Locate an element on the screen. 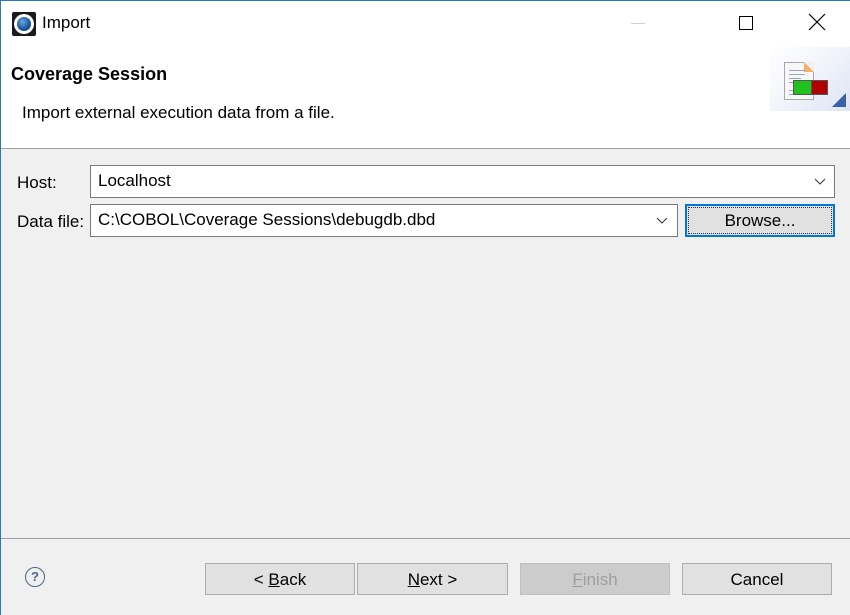 This screenshot has width=850, height=615. close-button is located at coordinates (816, 24).